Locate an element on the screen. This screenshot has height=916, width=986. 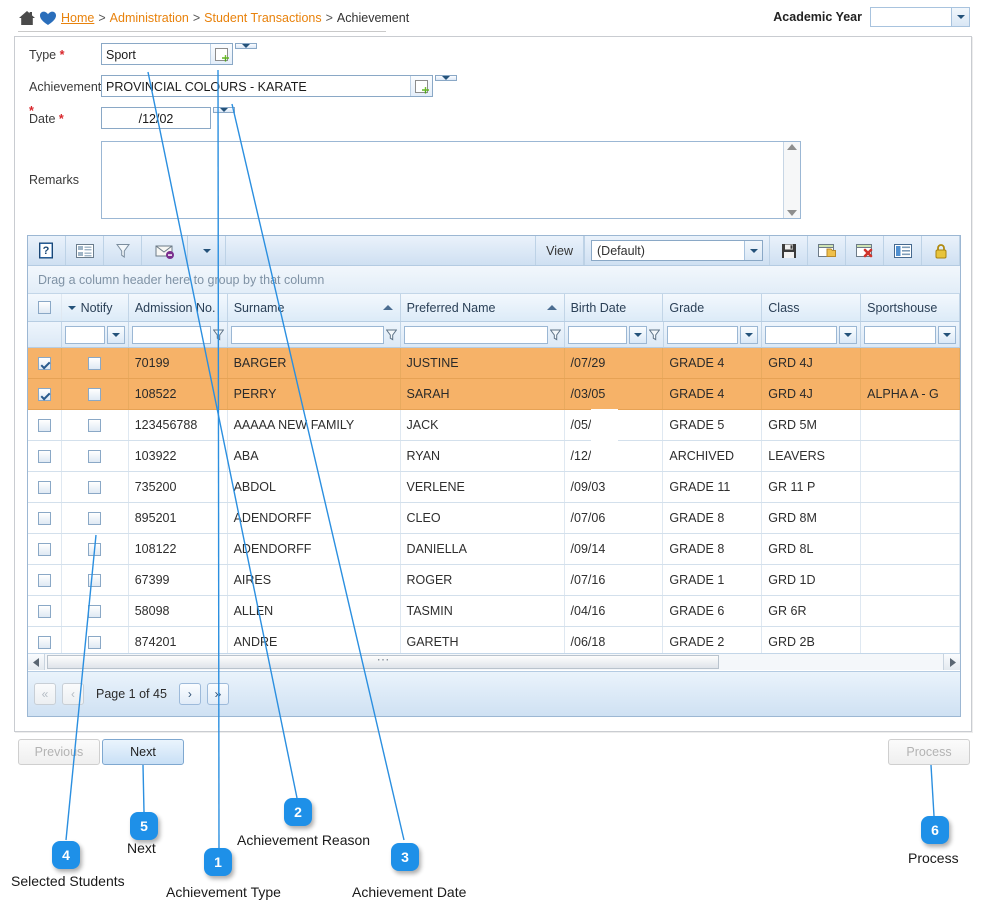
scroll-up-icon is located at coordinates (792, 147).